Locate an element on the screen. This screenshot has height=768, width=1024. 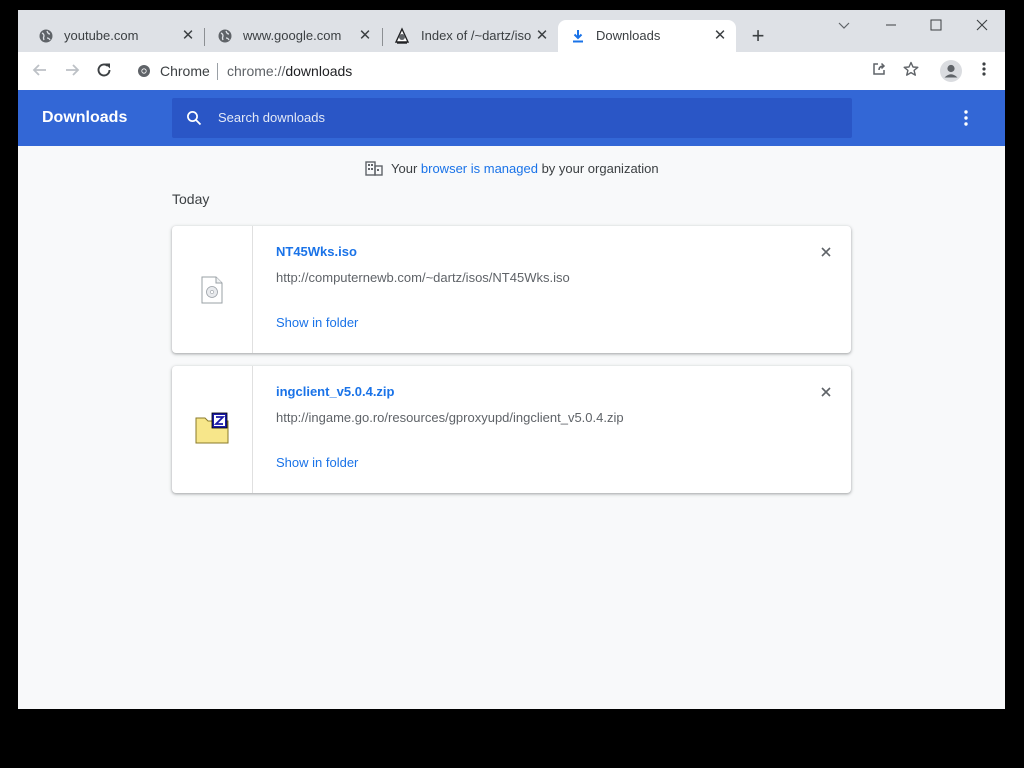
share-icon is located at coordinates (879, 71).